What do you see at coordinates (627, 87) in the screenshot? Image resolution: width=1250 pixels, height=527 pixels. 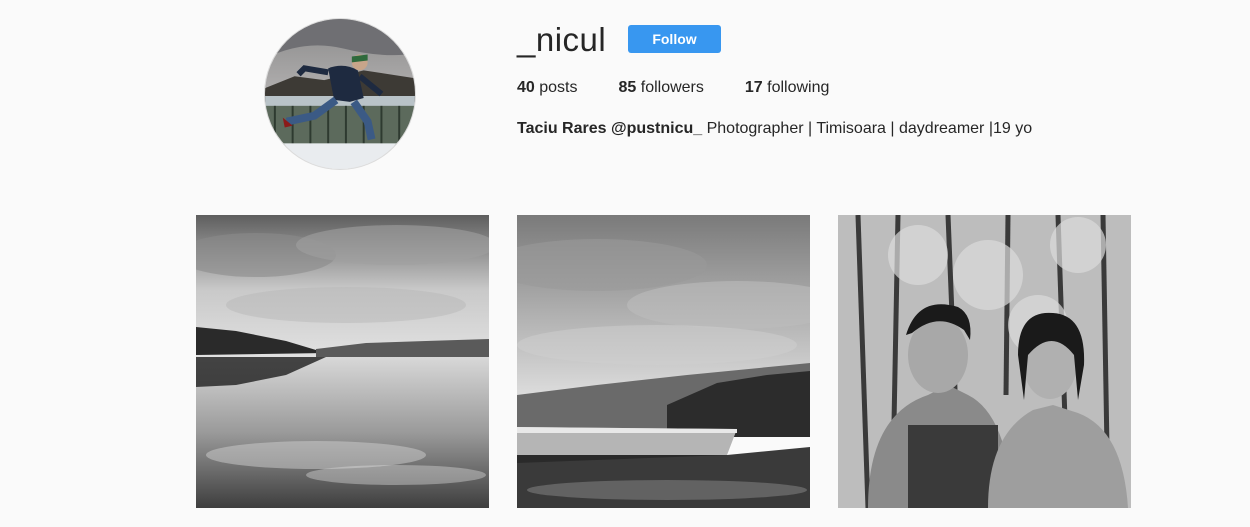 I see `followers-count: 85` at bounding box center [627, 87].